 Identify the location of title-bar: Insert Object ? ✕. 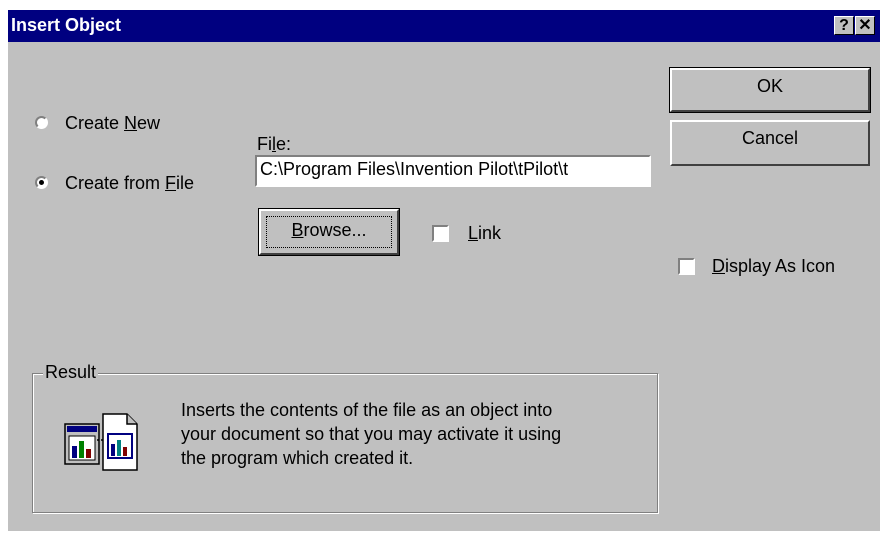
(444, 26).